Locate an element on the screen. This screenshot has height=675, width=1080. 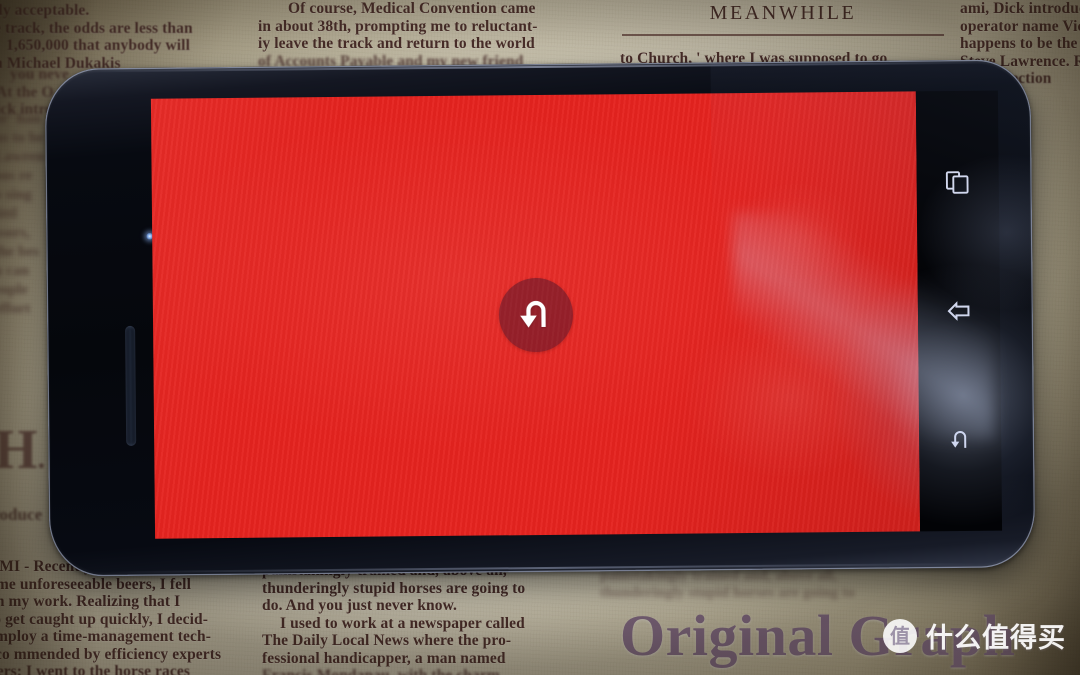
android-navigation-bar is located at coordinates (959, 311).